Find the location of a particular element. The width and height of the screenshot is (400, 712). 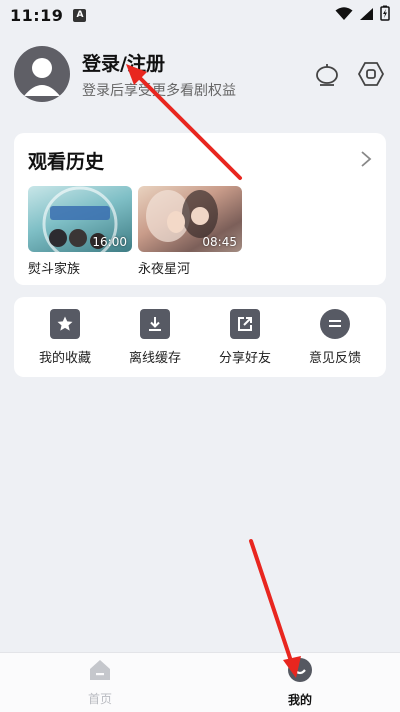

history-item: 16:00 熨斗家族 is located at coordinates (80, 231).